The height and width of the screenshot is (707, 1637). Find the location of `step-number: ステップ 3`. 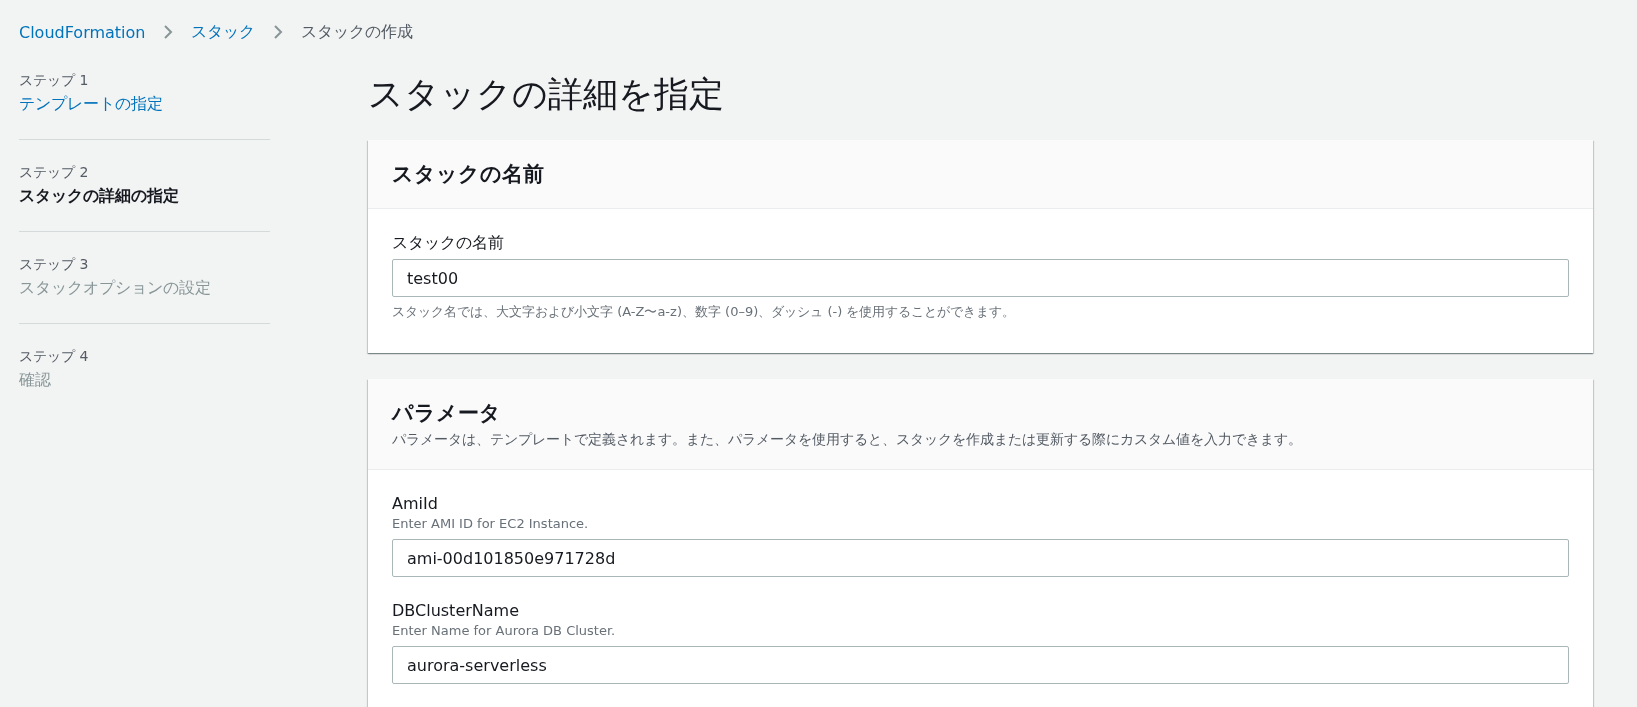

step-number: ステップ 3 is located at coordinates (54, 265).